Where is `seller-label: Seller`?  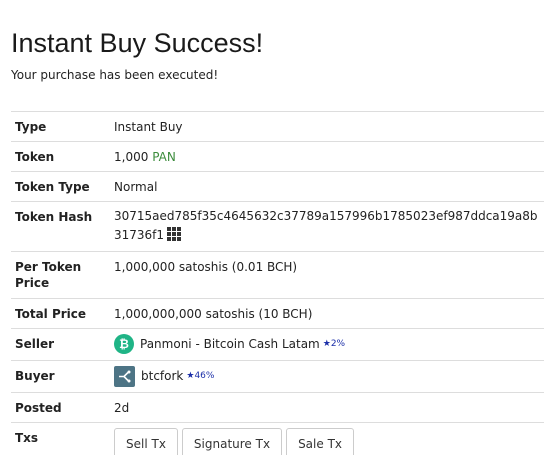
seller-label: Seller is located at coordinates (62, 344).